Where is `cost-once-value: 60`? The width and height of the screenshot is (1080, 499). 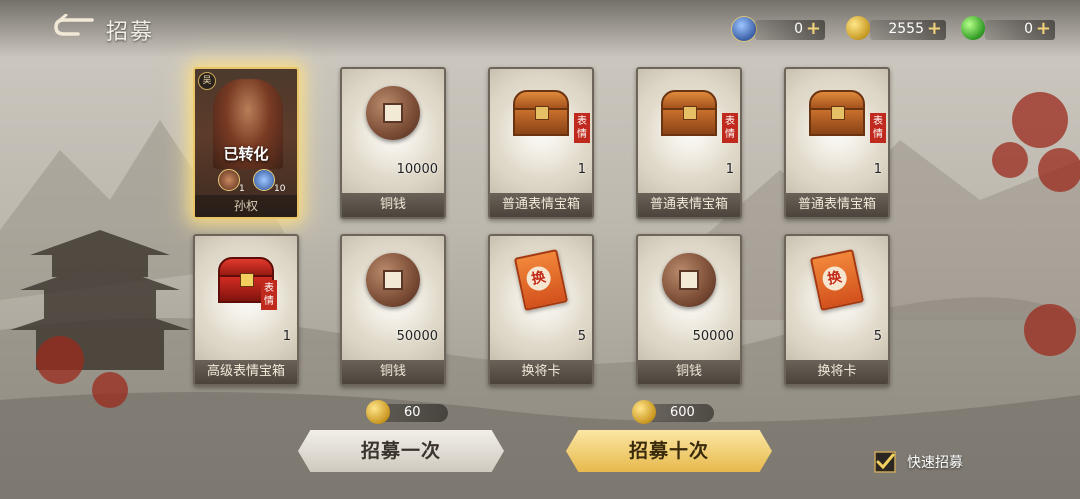
cost-once-value: 60 is located at coordinates (412, 412).